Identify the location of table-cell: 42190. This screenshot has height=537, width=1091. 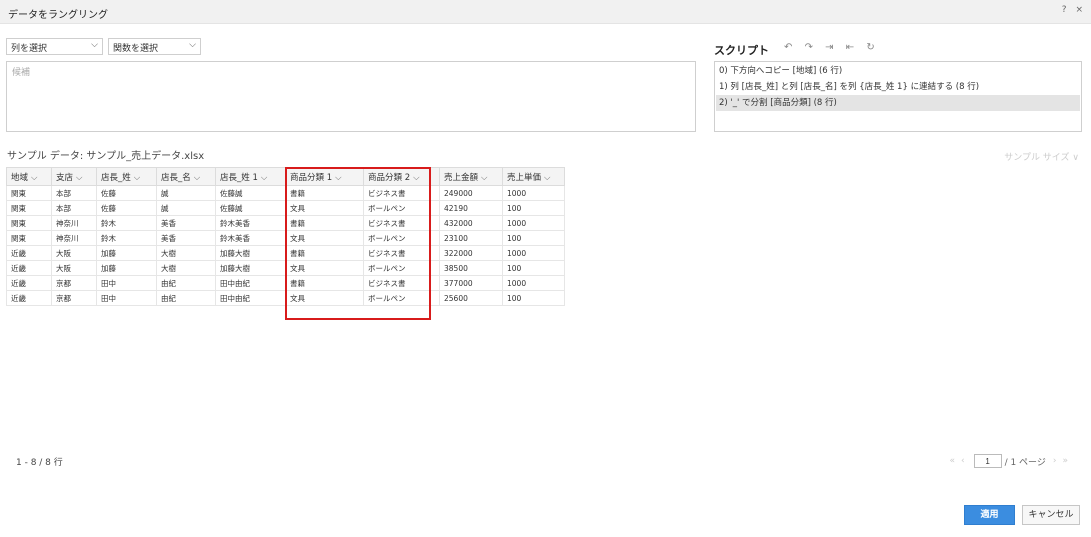
(471, 208).